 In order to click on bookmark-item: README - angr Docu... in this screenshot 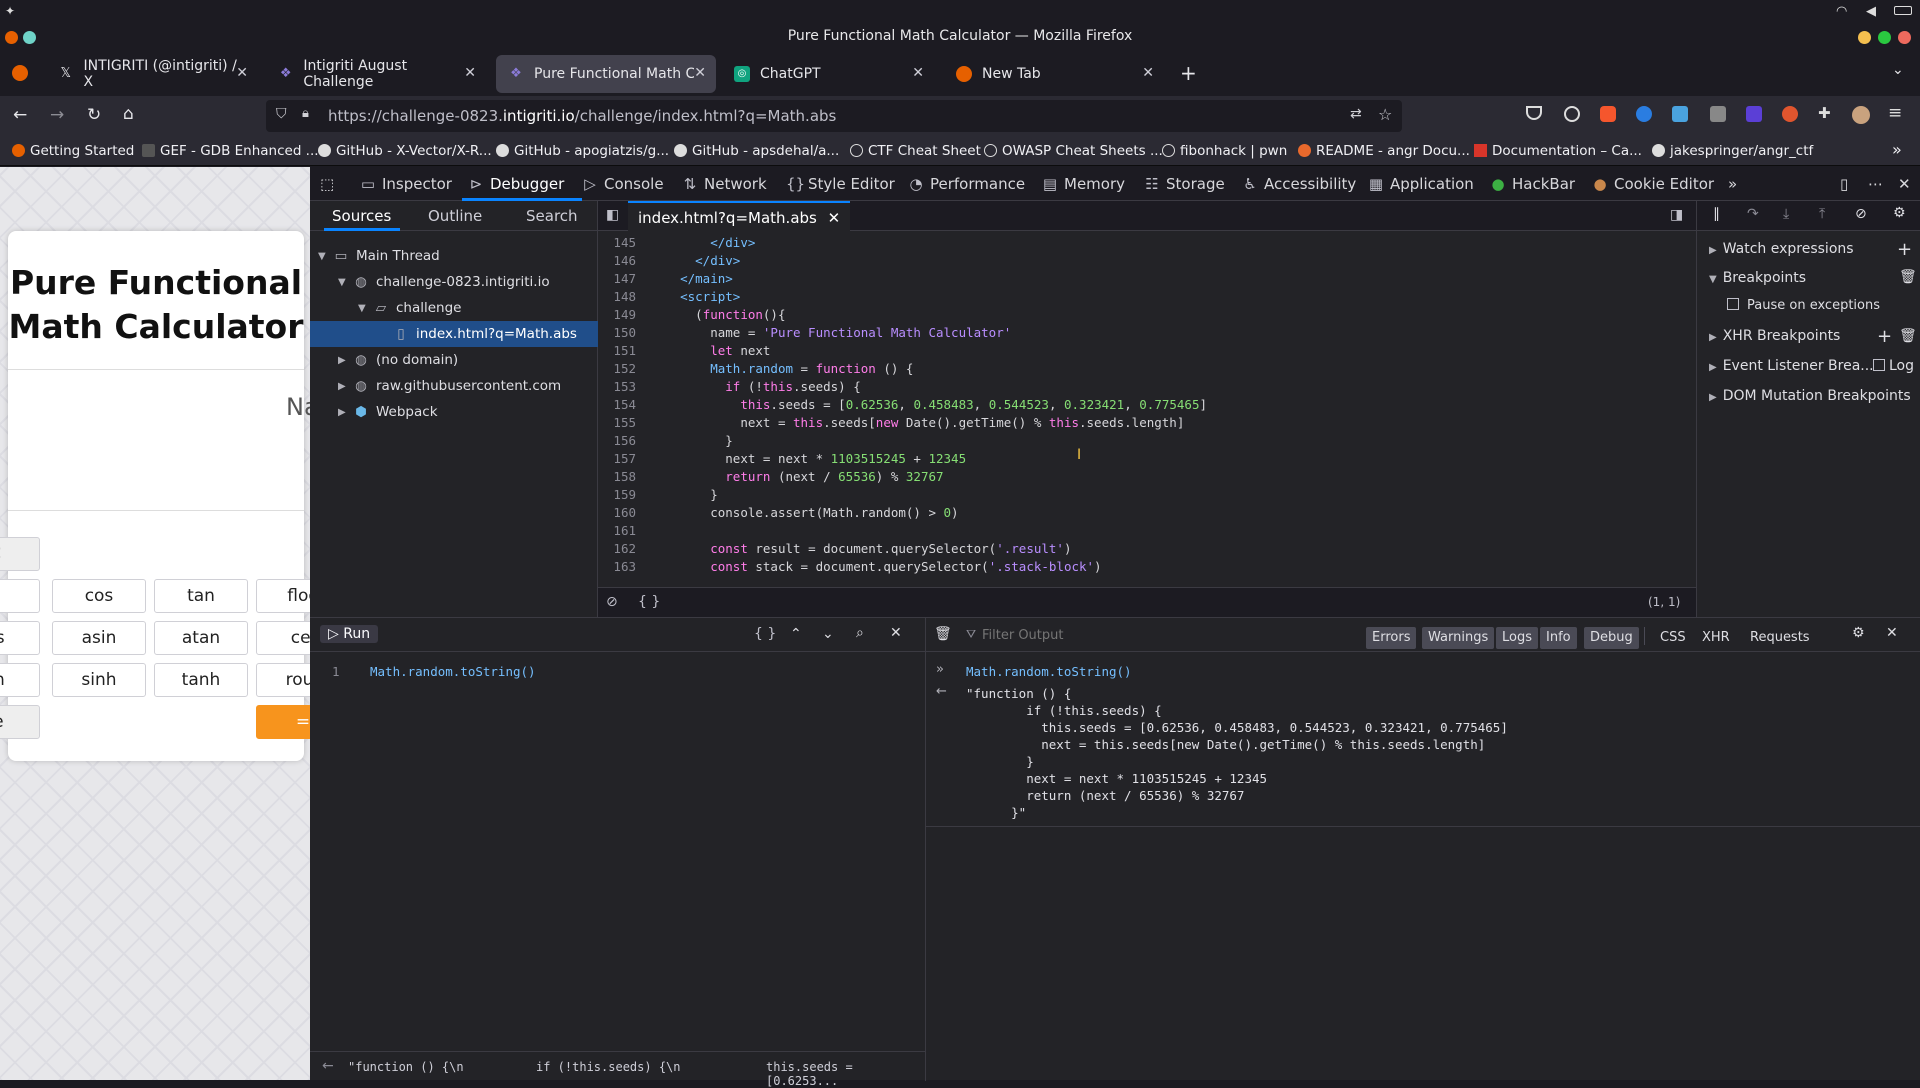, I will do `click(1384, 151)`.